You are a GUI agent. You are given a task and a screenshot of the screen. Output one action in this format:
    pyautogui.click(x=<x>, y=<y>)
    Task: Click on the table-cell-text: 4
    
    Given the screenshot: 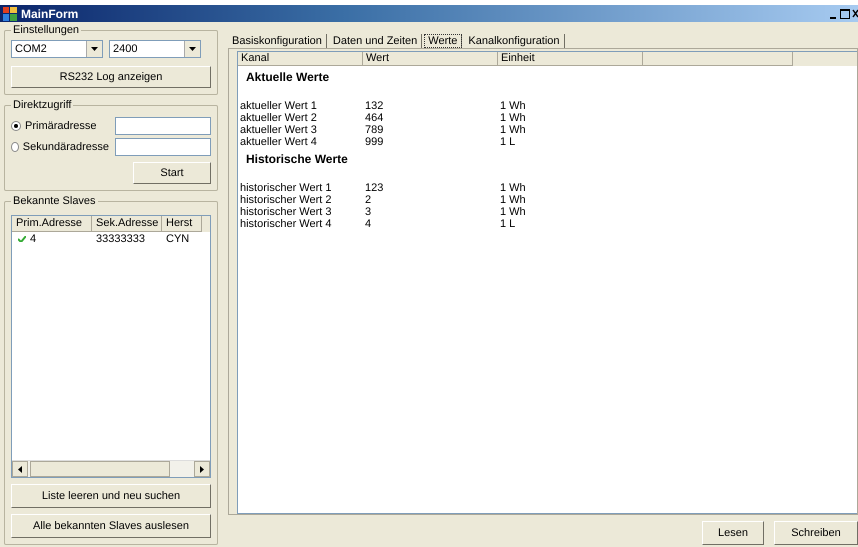 What is the action you would take?
    pyautogui.click(x=368, y=224)
    